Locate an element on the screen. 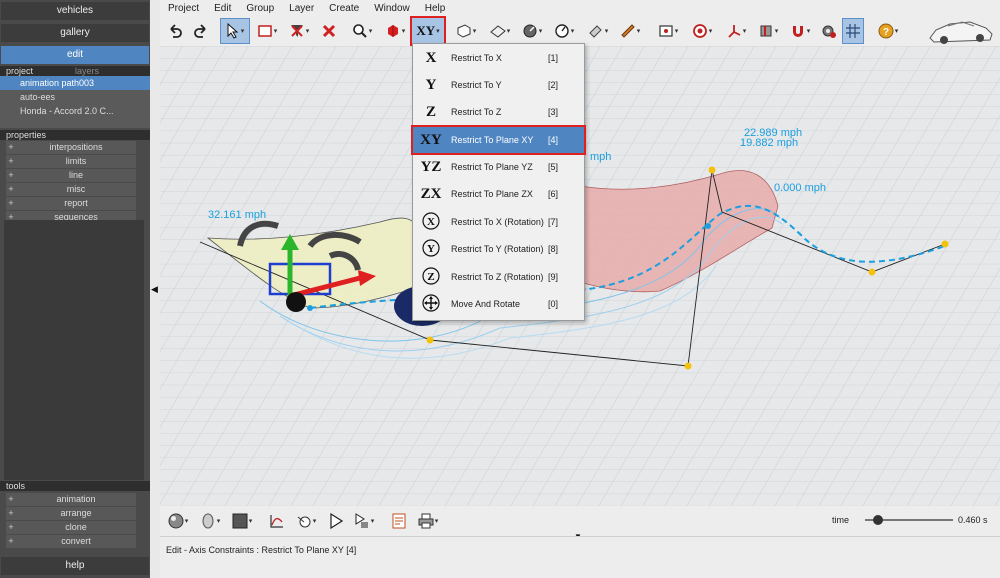  menu-item-restrict-x: X Restrict To X [1] is located at coordinates (498, 58).